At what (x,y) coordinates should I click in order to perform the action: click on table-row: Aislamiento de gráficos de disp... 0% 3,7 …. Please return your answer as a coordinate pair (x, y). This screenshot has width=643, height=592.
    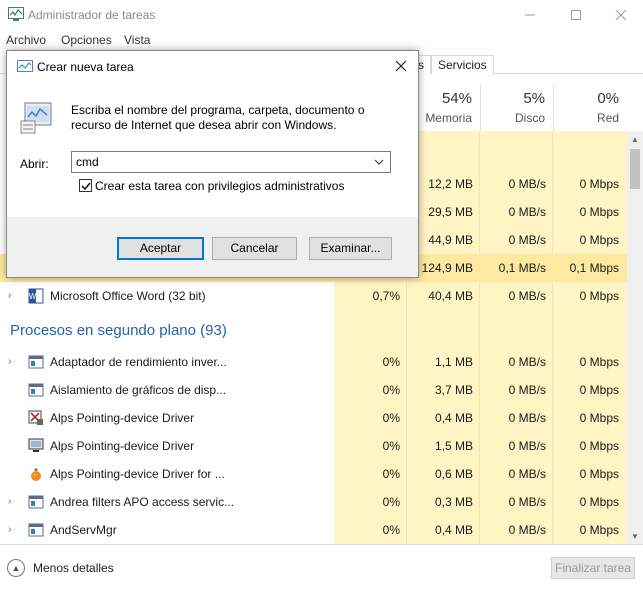
    Looking at the image, I should click on (313, 390).